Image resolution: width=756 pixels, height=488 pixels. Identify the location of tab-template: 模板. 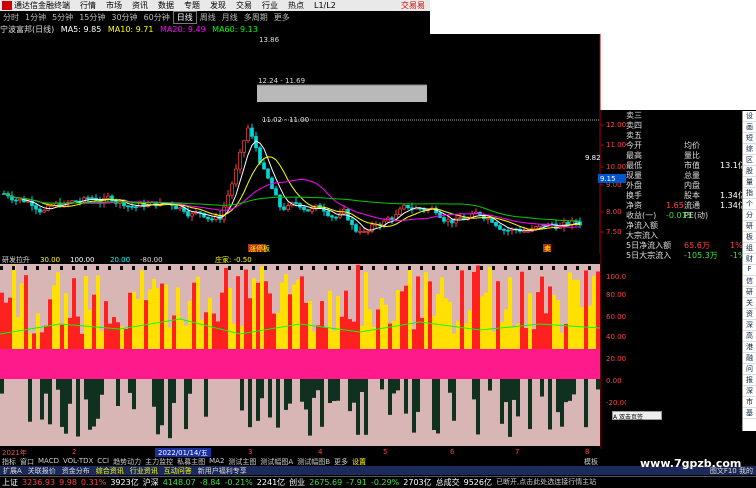
(591, 461).